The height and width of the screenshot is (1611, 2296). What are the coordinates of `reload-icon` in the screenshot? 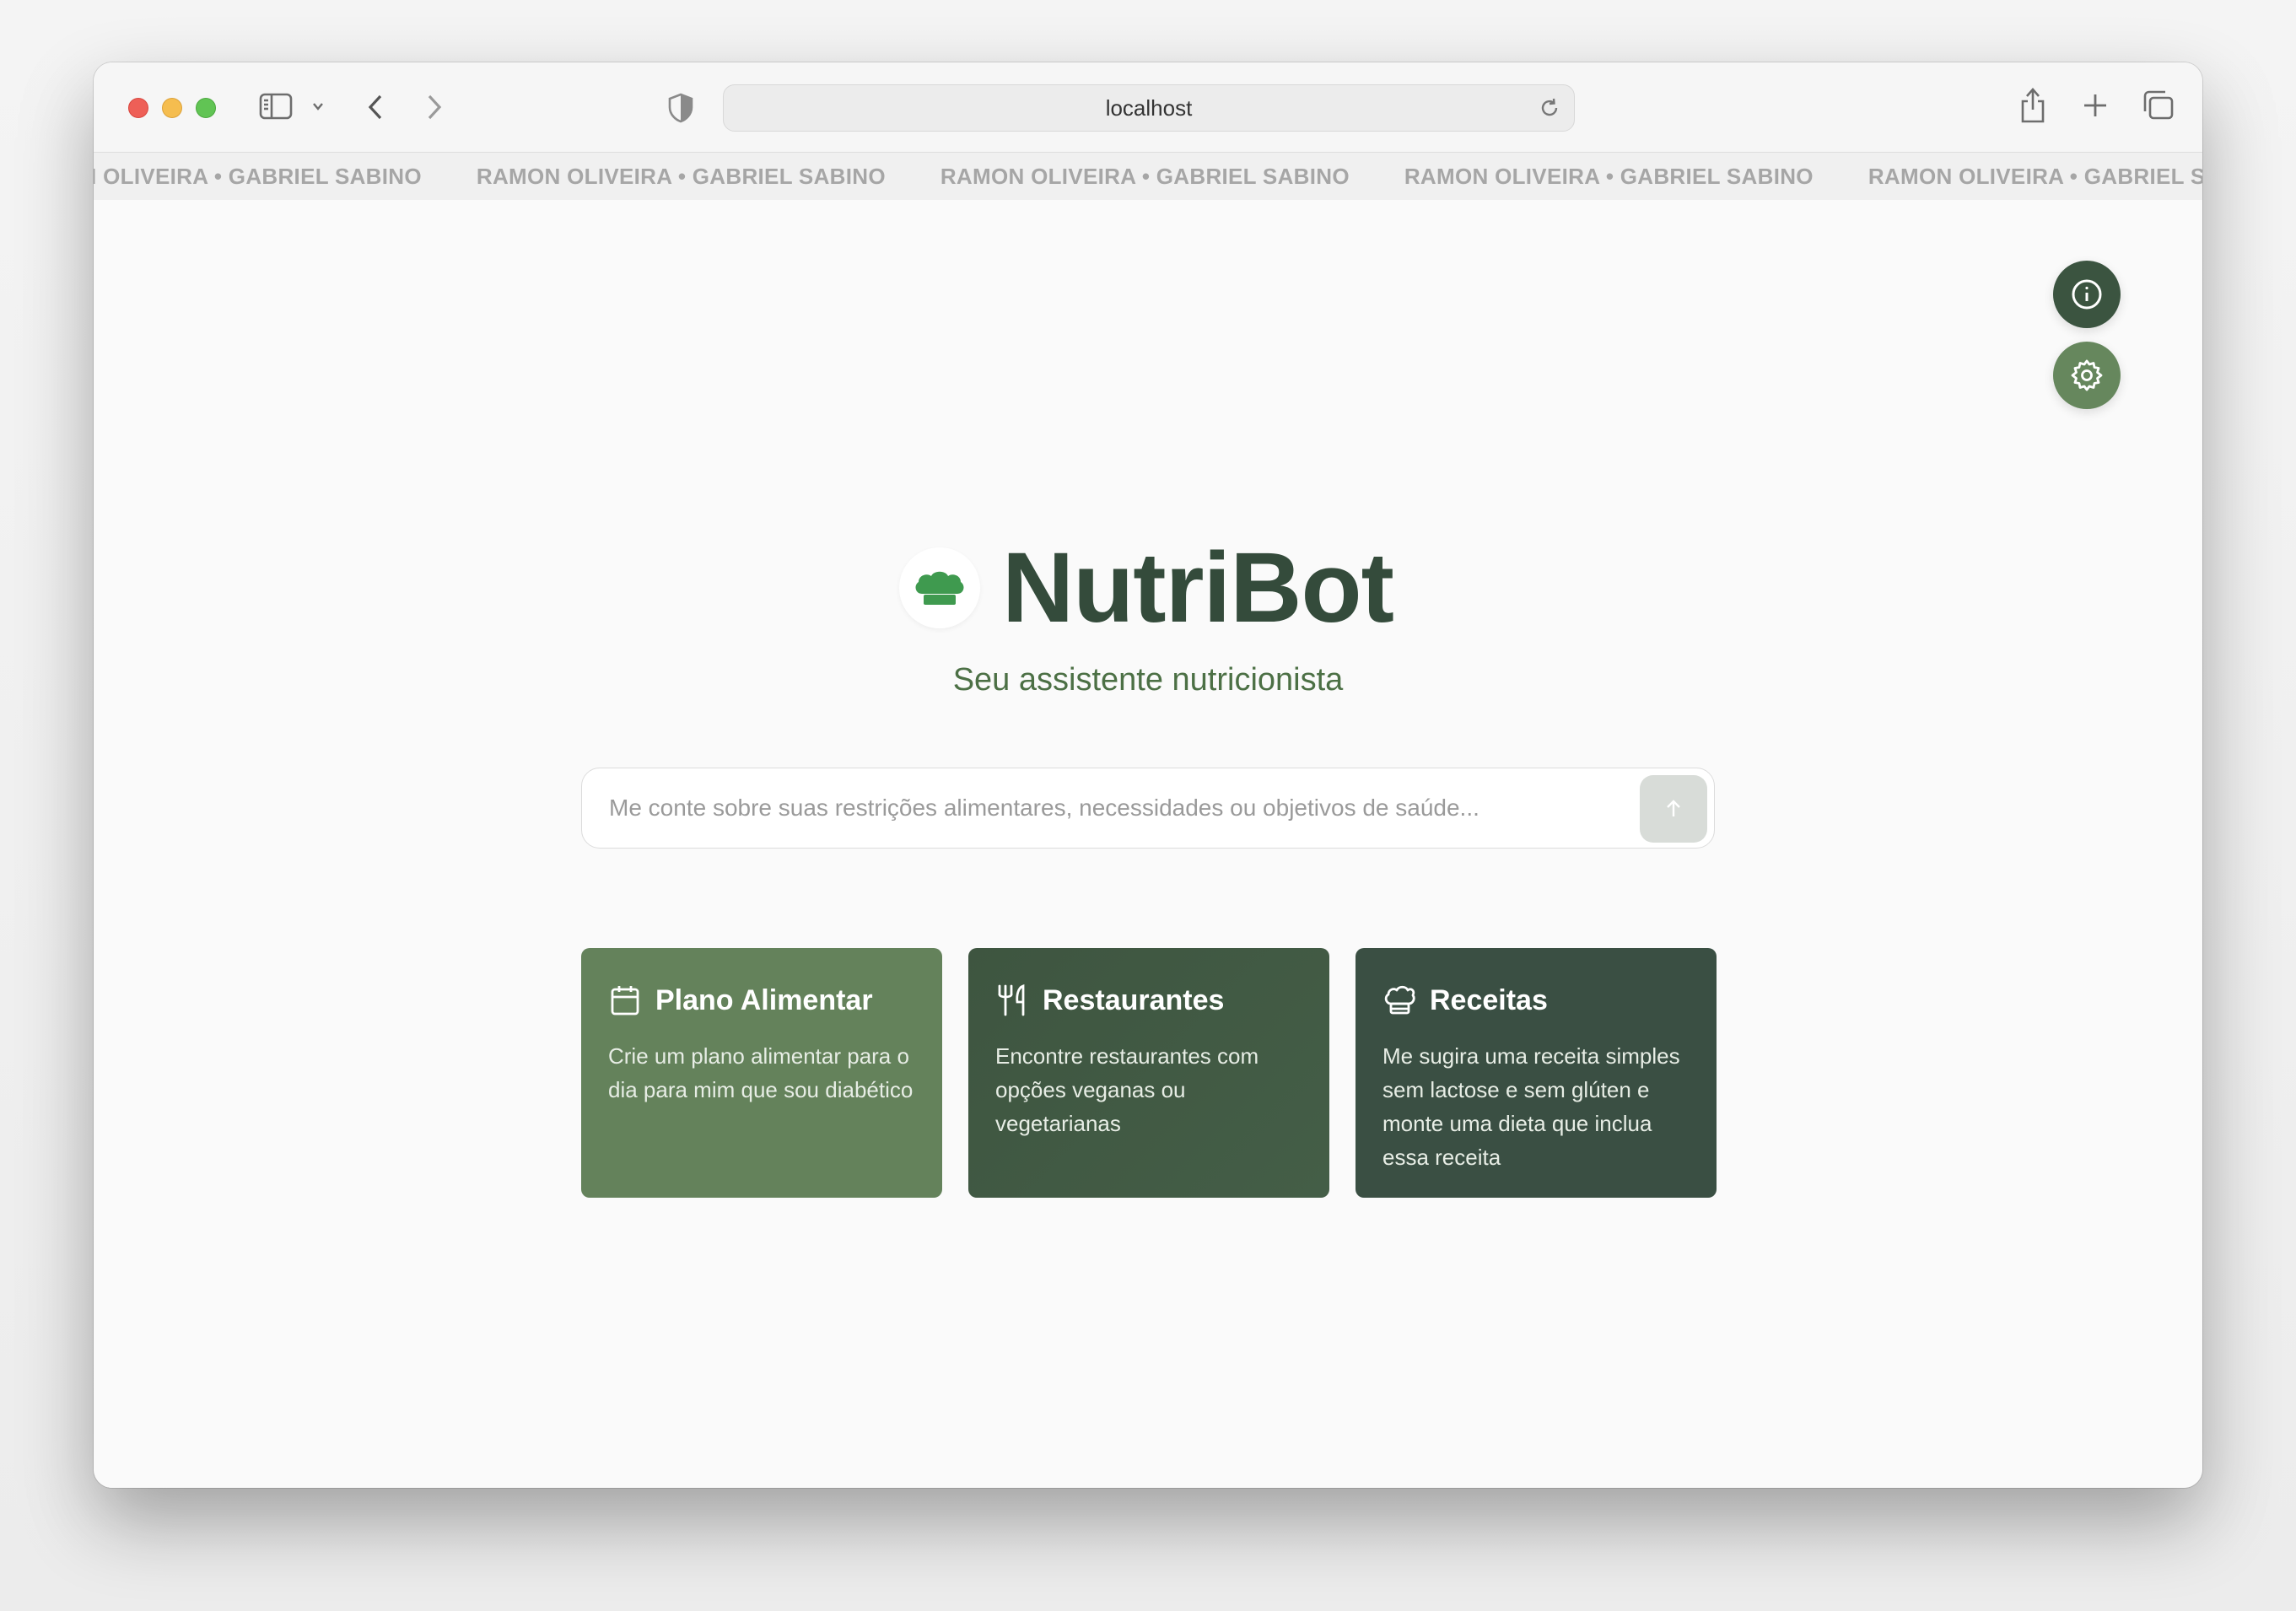 It's located at (1549, 111).